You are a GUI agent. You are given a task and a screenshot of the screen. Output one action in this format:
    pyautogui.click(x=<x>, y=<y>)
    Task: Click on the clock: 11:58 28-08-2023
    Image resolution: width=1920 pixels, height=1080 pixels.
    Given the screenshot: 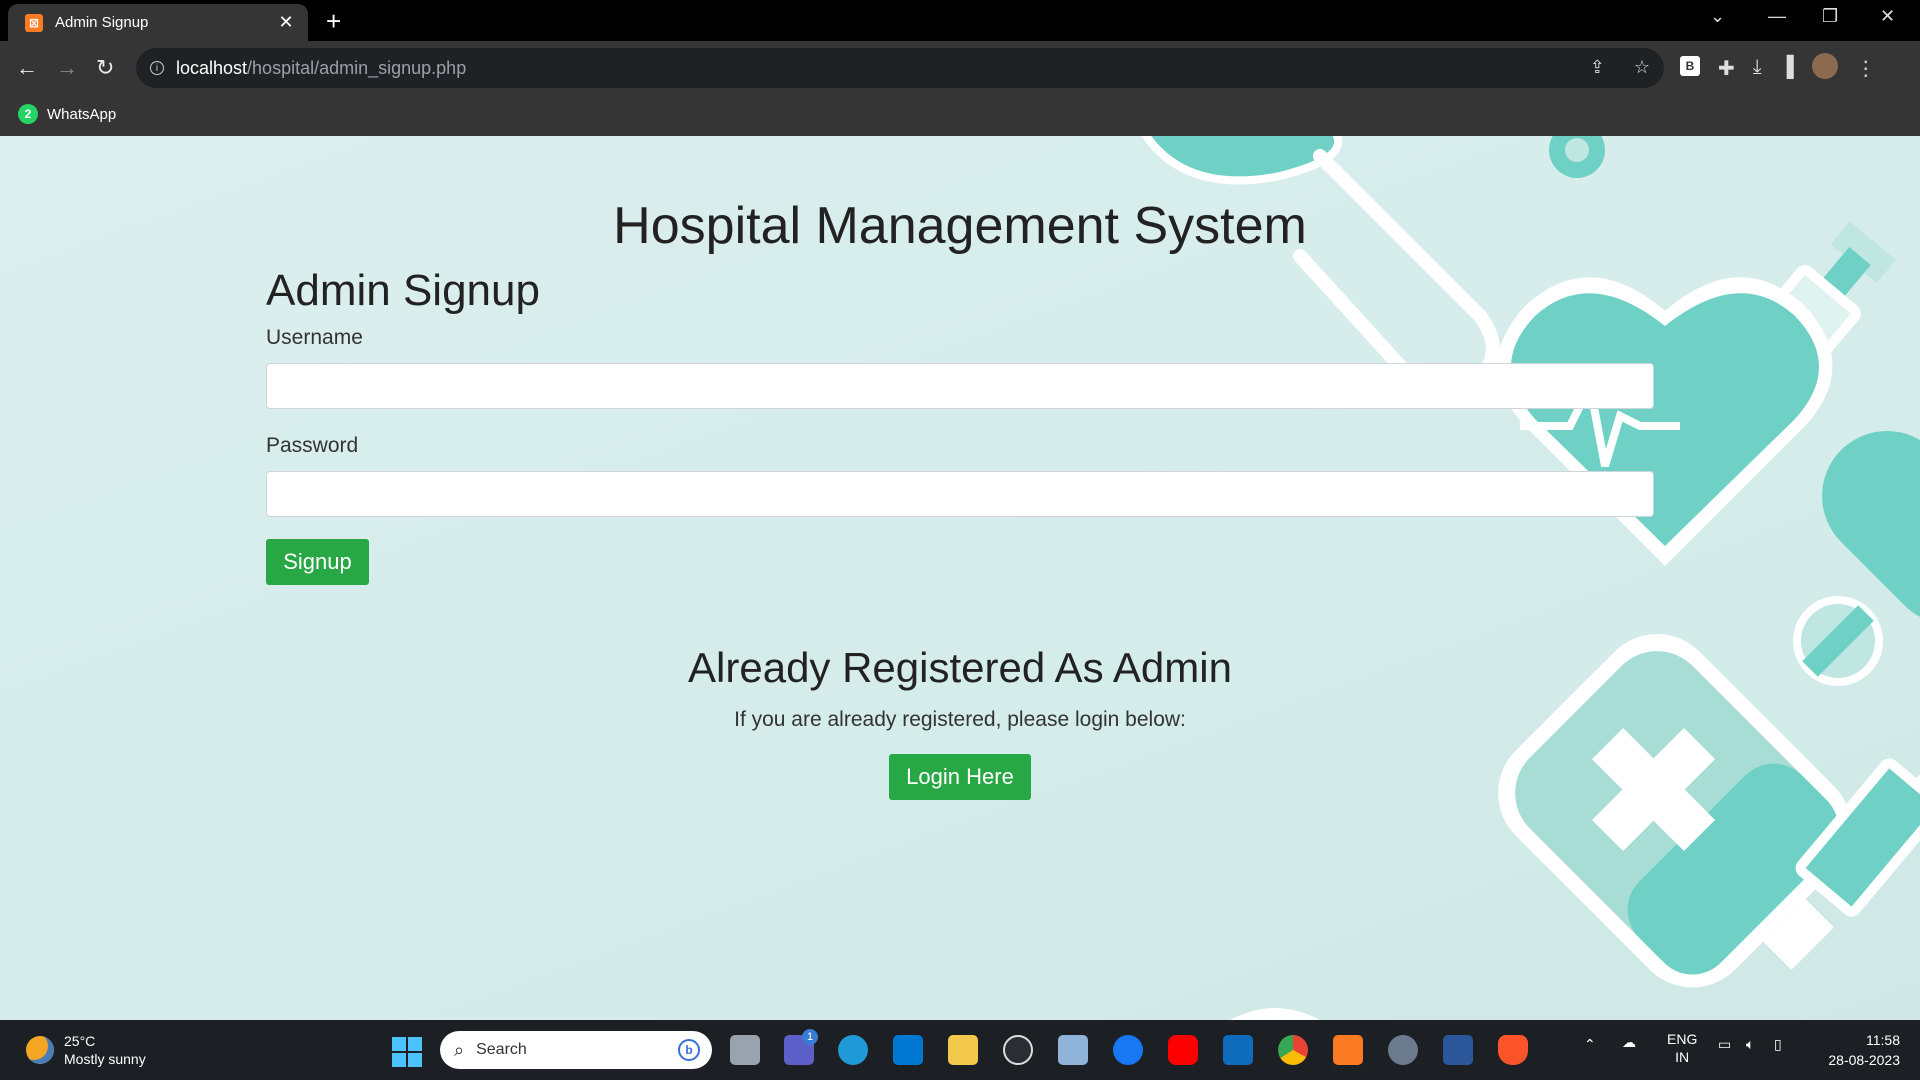 What is the action you would take?
    pyautogui.click(x=1855, y=1050)
    